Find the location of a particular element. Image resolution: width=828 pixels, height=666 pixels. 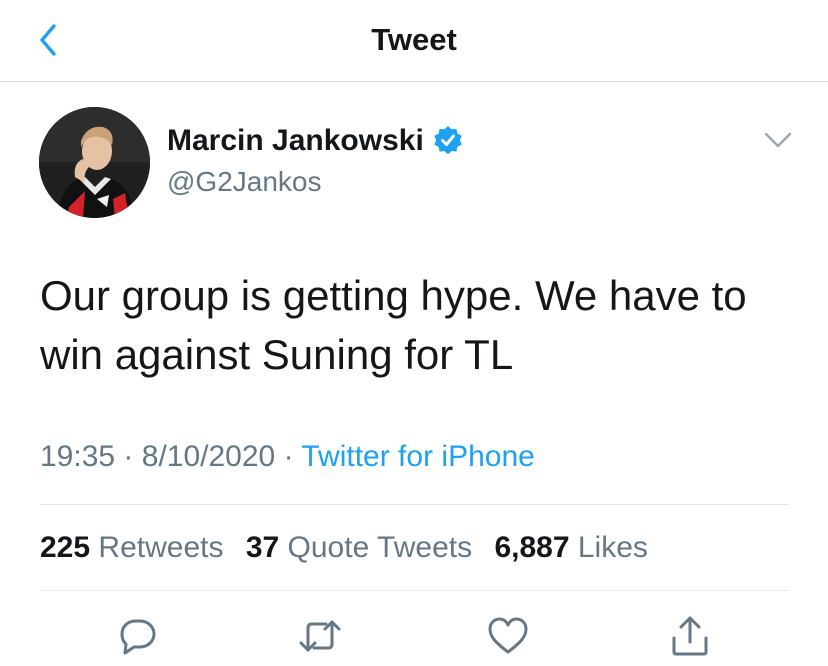

chevron-down-icon is located at coordinates (778, 140).